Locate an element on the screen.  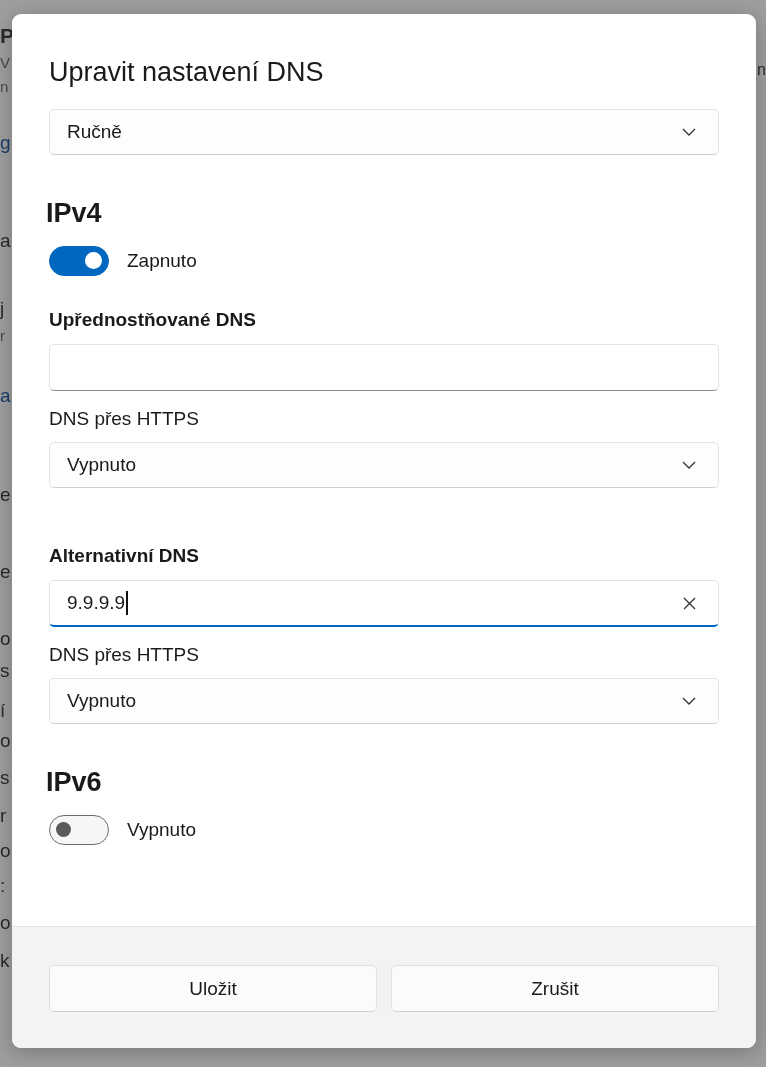
dns-input-field: 9.9.9.9 is located at coordinates (384, 603).